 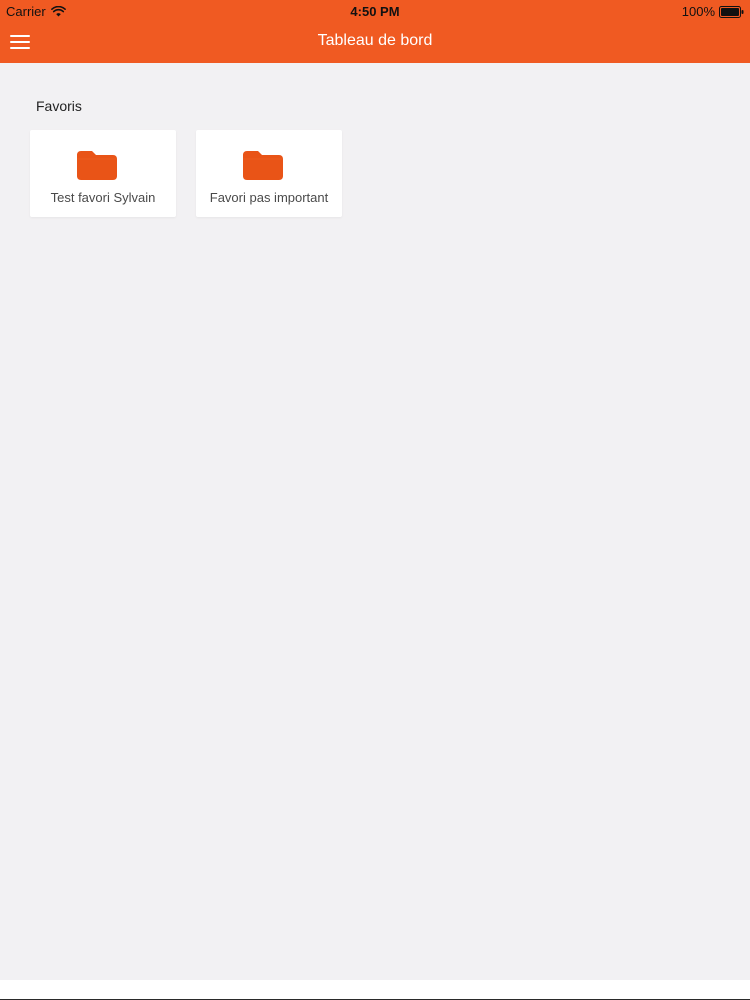 I want to click on navigation-bar: Tableau de bord, so click(x=375, y=42).